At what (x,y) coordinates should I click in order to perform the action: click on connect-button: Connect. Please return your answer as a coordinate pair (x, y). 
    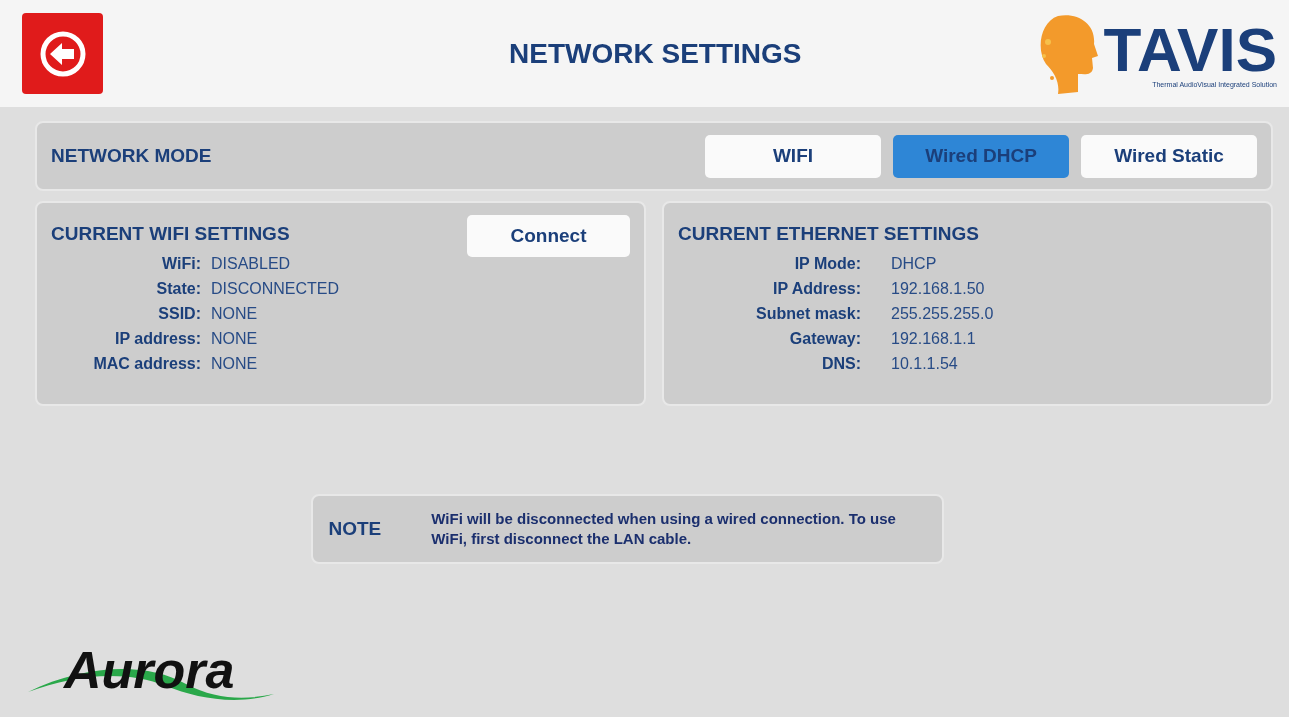
    Looking at the image, I should click on (548, 236).